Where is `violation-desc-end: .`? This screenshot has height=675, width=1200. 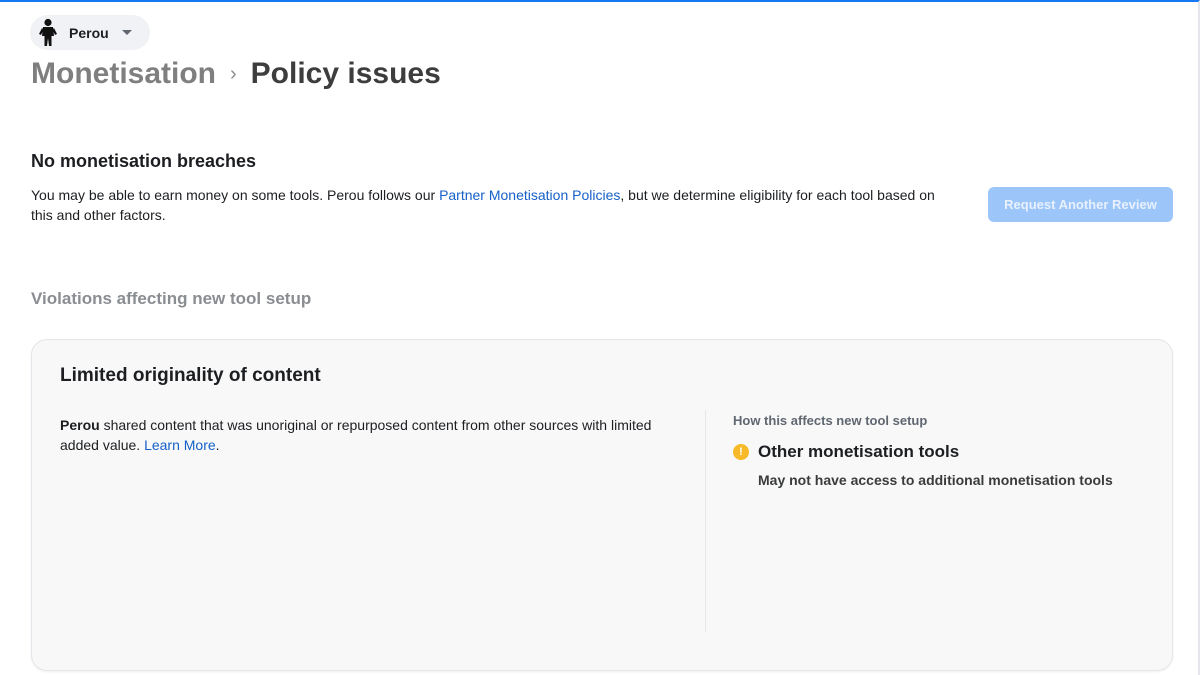
violation-desc-end: . is located at coordinates (217, 445).